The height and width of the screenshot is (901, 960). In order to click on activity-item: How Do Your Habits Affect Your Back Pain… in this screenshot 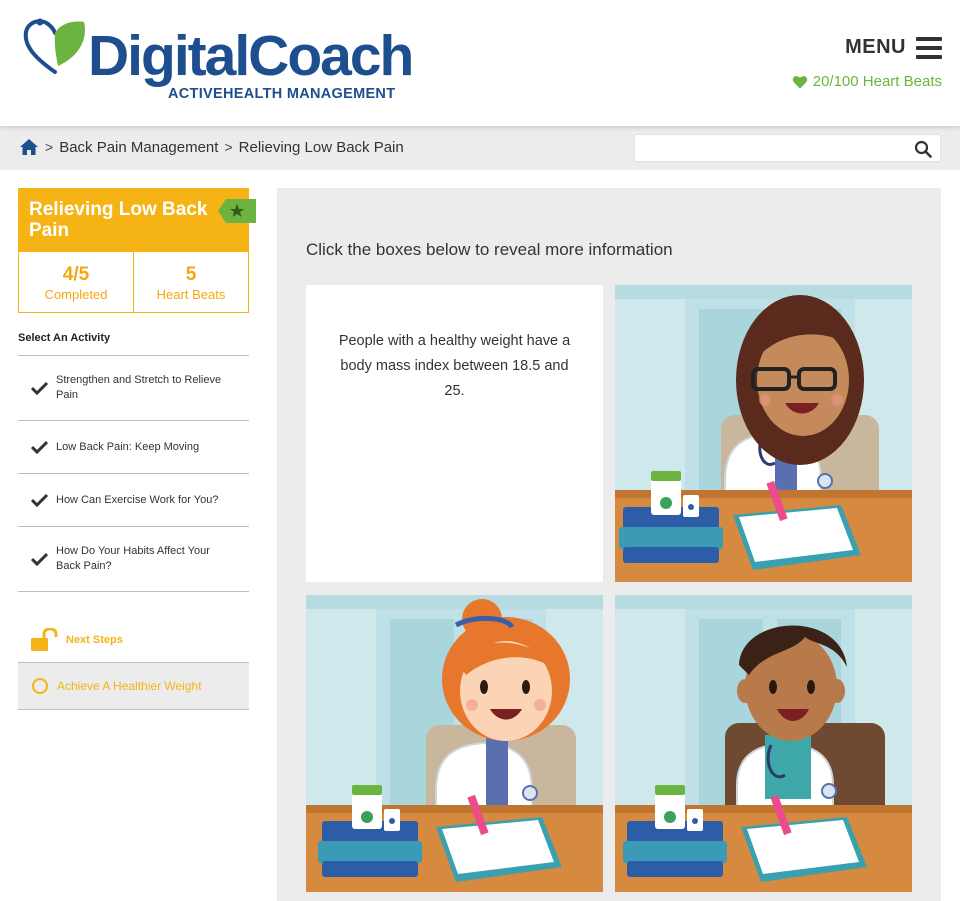, I will do `click(133, 559)`.